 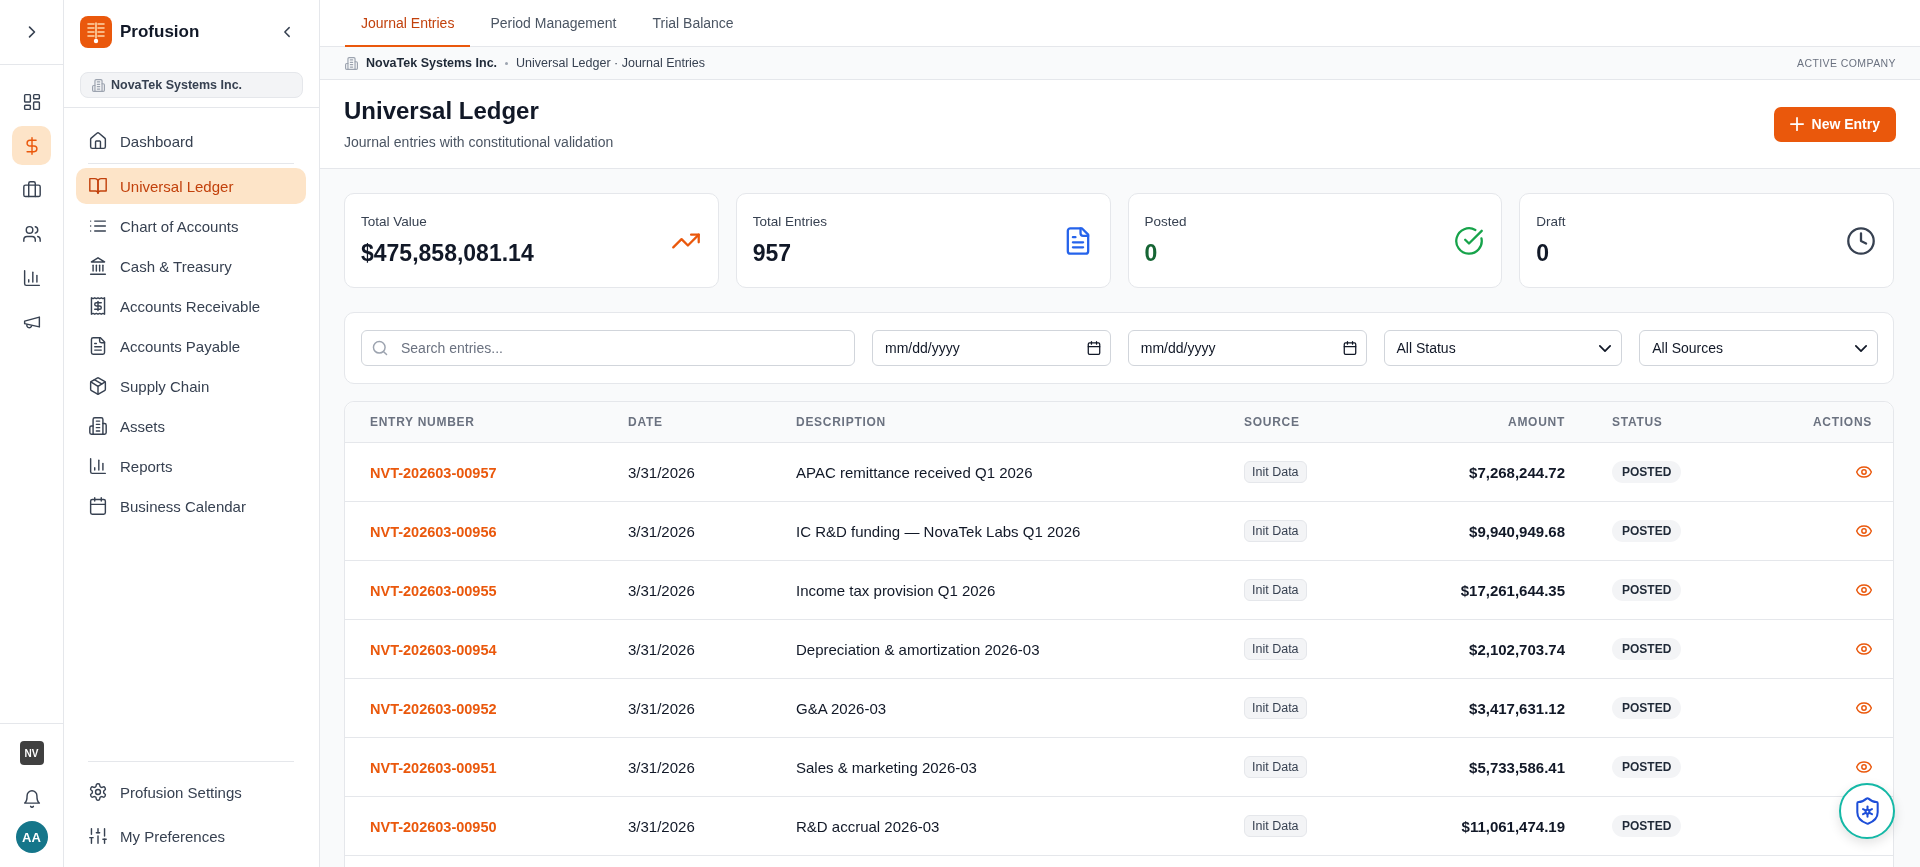 What do you see at coordinates (1513, 826) in the screenshot?
I see `entry-amount: $11,061,474.19` at bounding box center [1513, 826].